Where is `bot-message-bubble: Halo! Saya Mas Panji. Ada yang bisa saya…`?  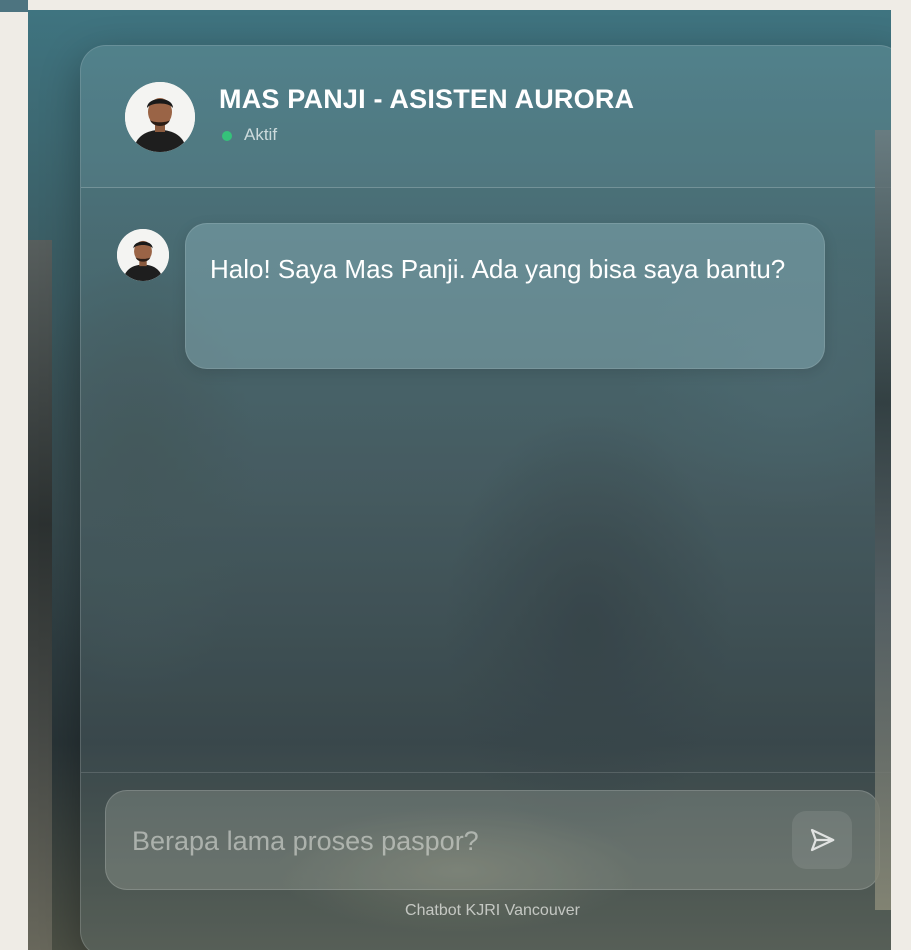
bot-message-bubble: Halo! Saya Mas Panji. Ada yang bisa saya… is located at coordinates (505, 296).